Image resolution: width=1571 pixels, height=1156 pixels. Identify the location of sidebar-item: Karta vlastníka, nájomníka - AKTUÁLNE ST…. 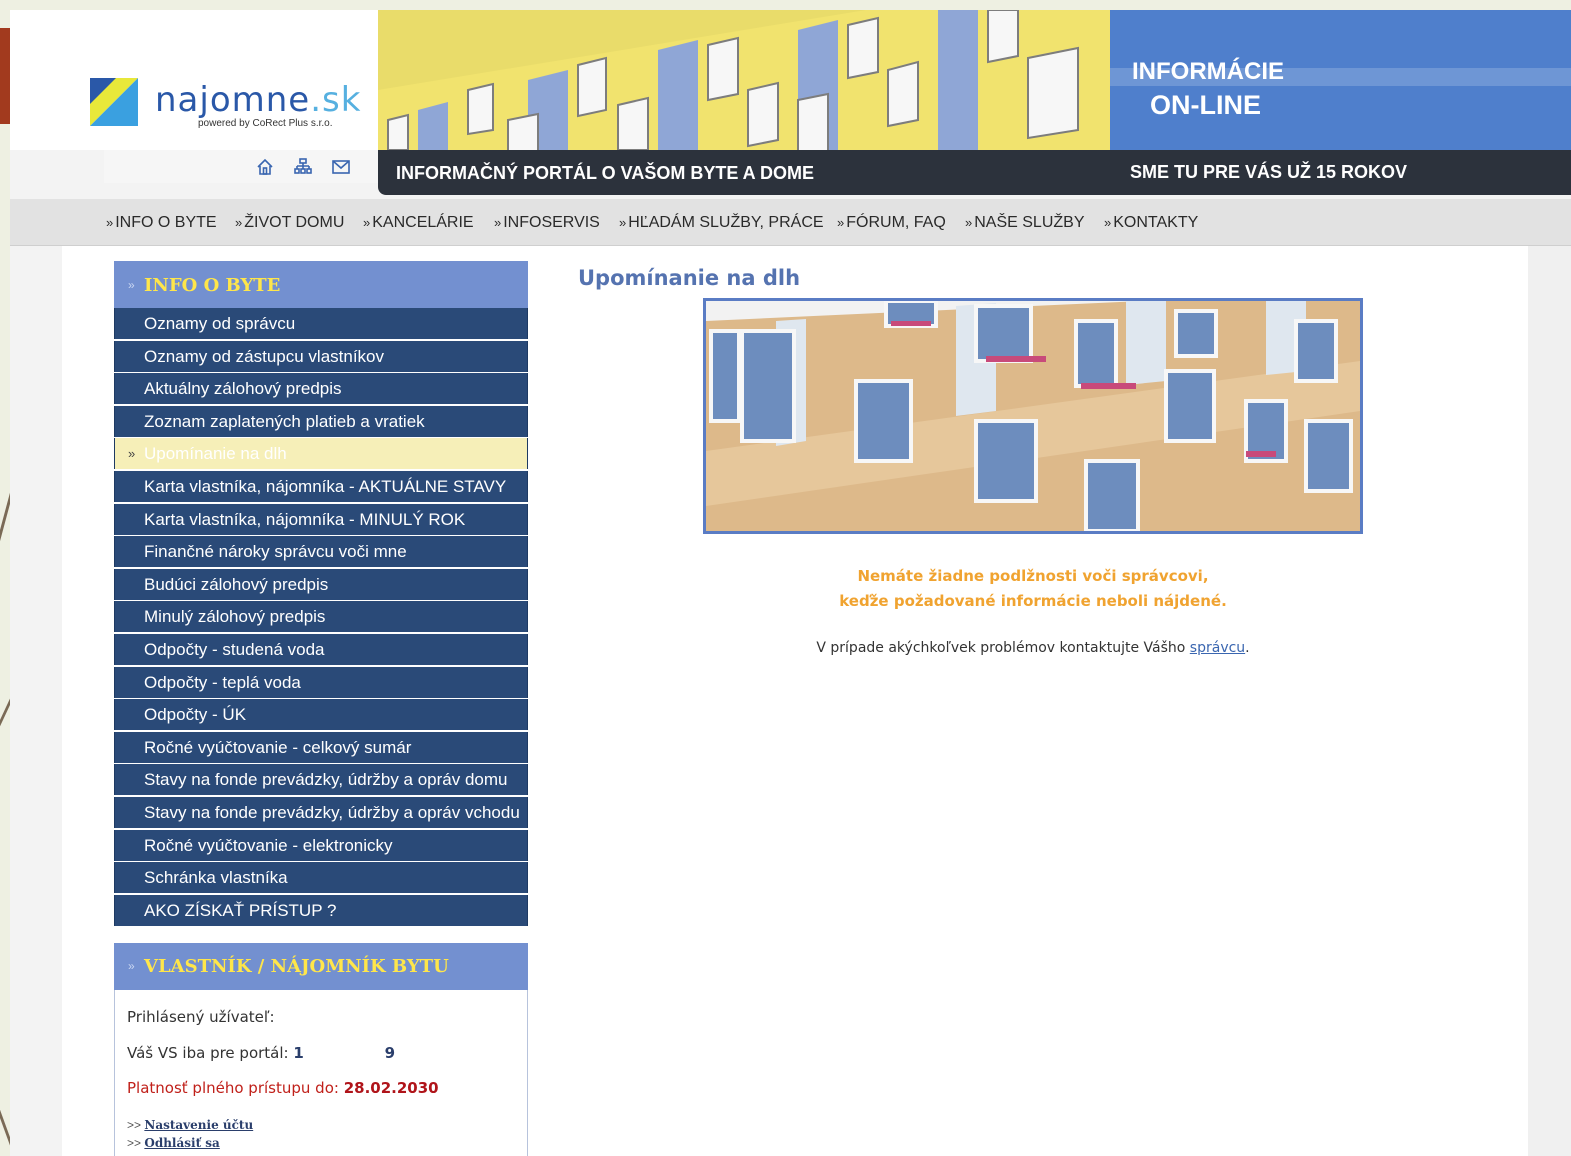
(321, 486).